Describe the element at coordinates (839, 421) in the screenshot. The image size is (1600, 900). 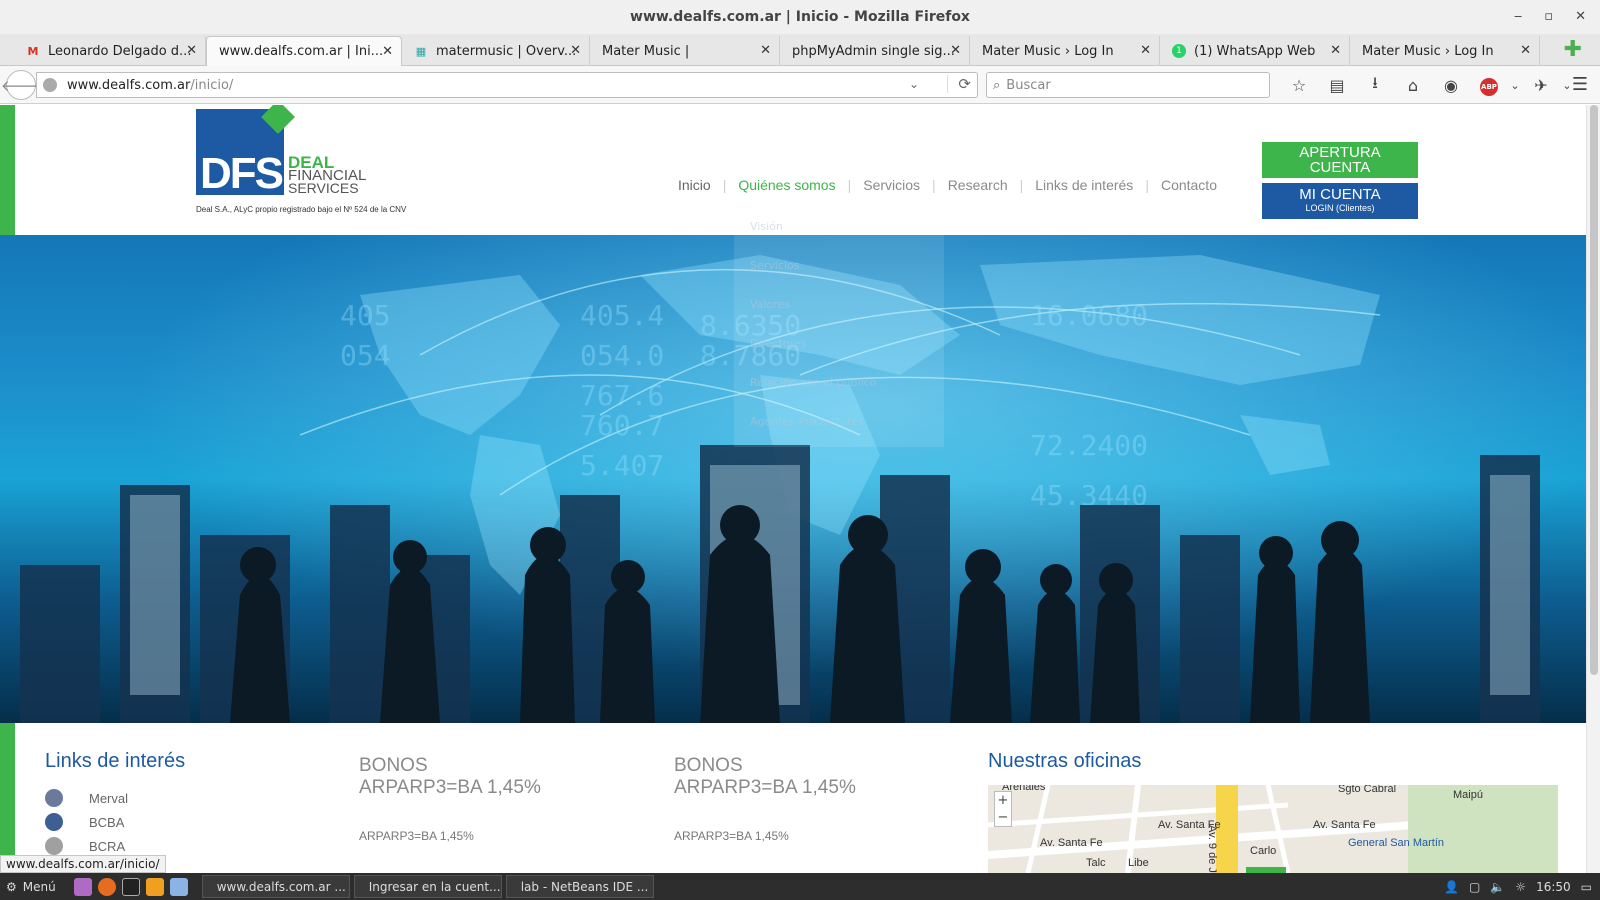
I see `dropdown-item-agentes-productores: Agentes Productores` at that location.